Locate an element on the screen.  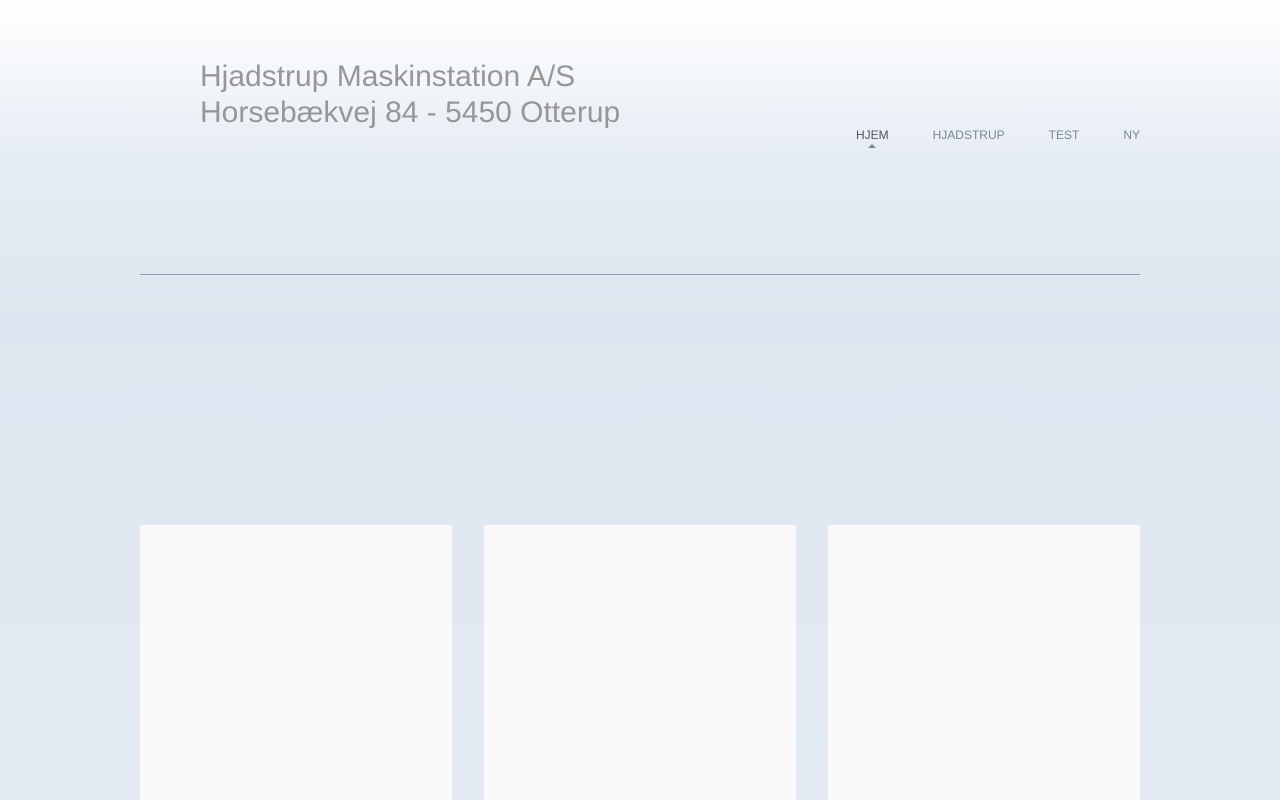
nav-item-hjadstrup: HJADSTRUP is located at coordinates (969, 135).